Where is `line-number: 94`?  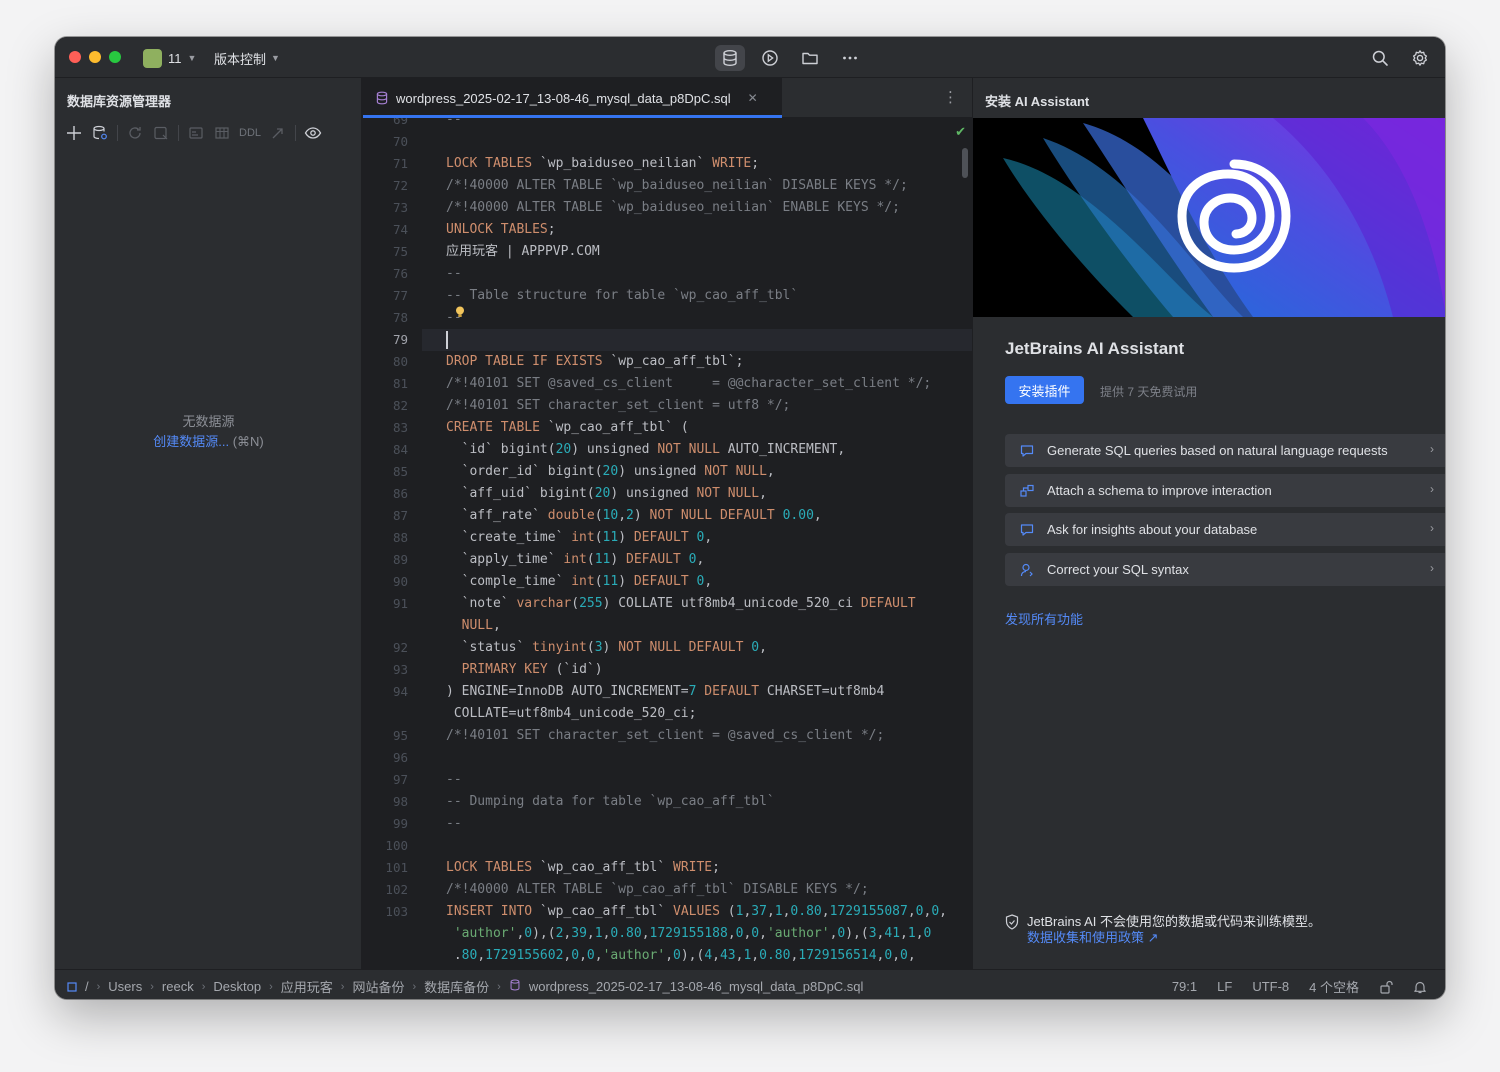 line-number: 94 is located at coordinates (400, 691).